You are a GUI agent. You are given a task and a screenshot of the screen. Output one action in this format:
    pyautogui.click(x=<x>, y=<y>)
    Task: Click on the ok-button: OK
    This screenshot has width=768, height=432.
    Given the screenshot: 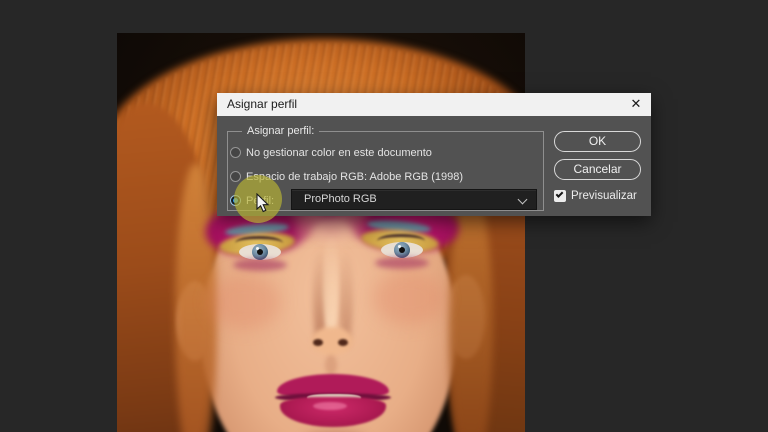 What is the action you would take?
    pyautogui.click(x=597, y=141)
    